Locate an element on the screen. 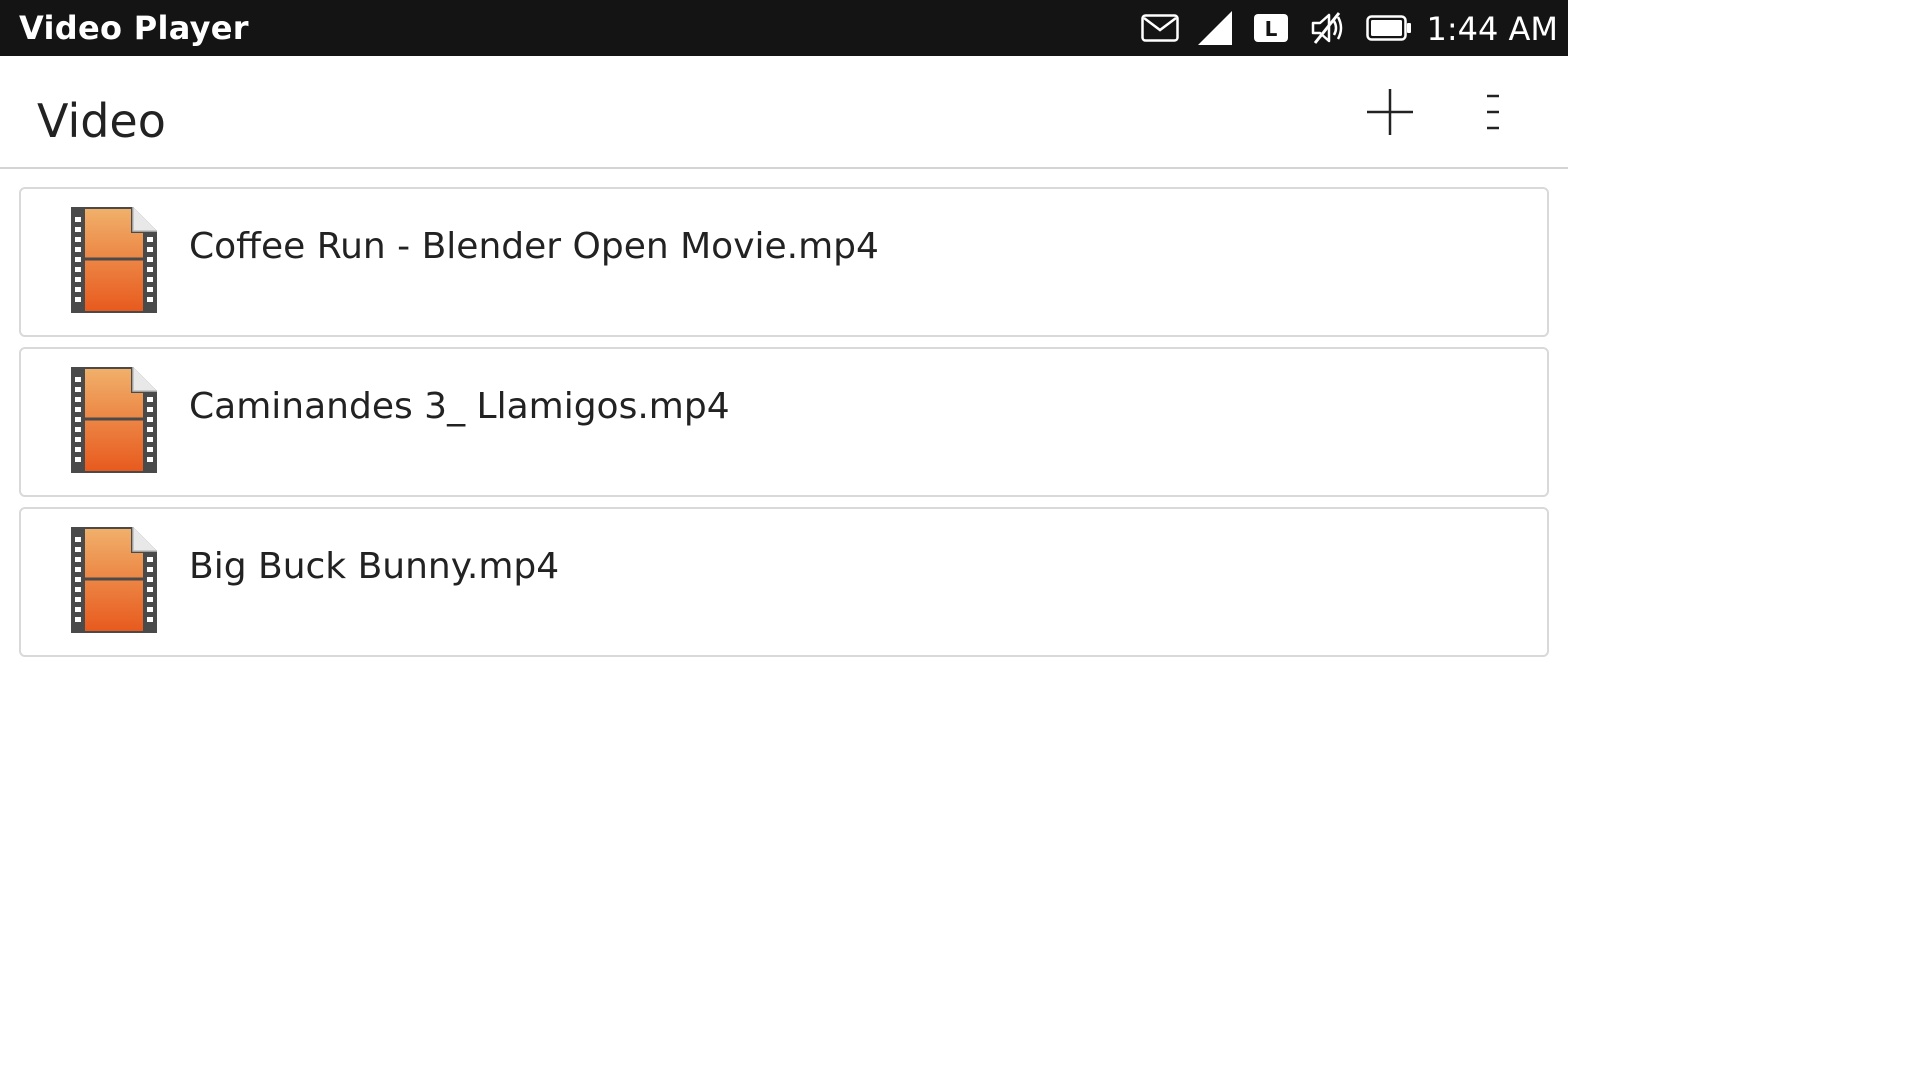  video-list-item: Coffee Run - Blender Open Movie.mp4 is located at coordinates (784, 262).